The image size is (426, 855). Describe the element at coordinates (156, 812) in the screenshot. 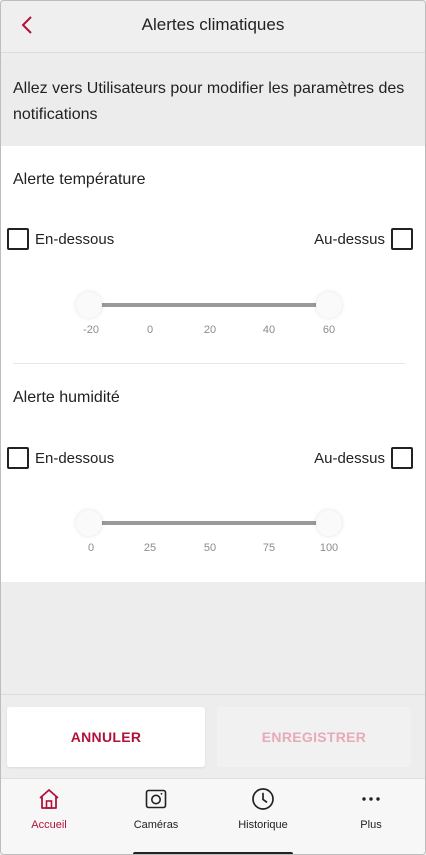

I see `nav-item-cameras: Caméras` at that location.